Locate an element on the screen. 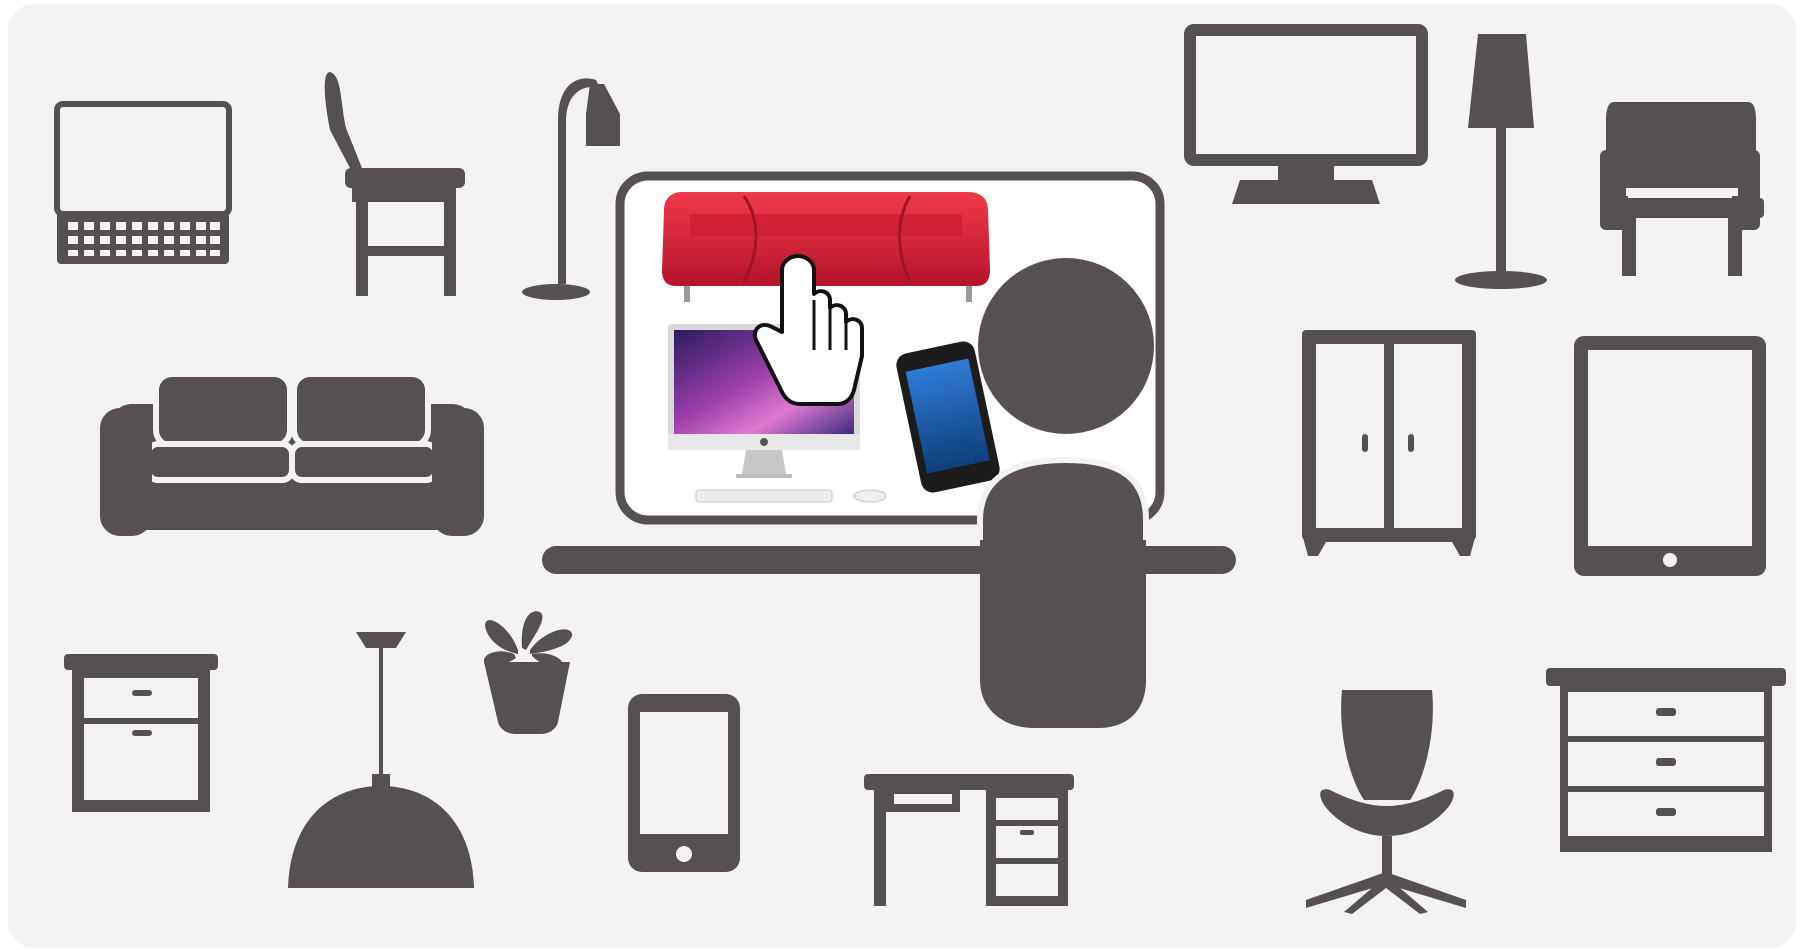  red-sofa-photo is located at coordinates (826, 247).